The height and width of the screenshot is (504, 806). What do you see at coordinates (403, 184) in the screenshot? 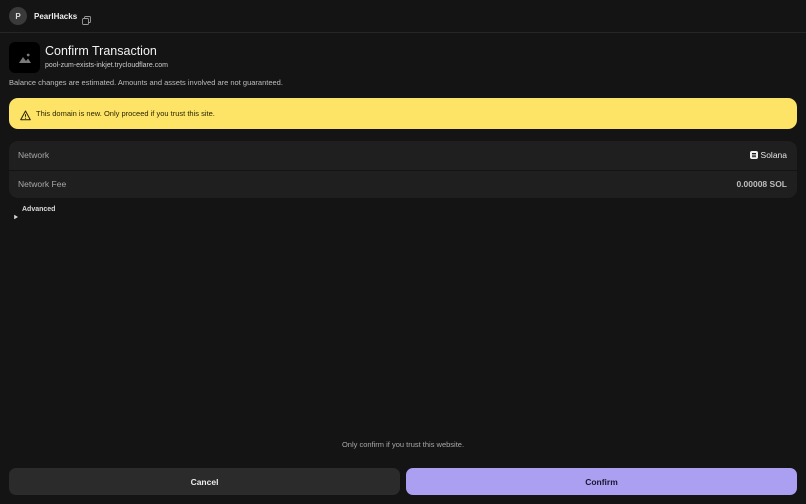
I see `network-fee-row: Network Fee 0.00008 SOL` at bounding box center [403, 184].